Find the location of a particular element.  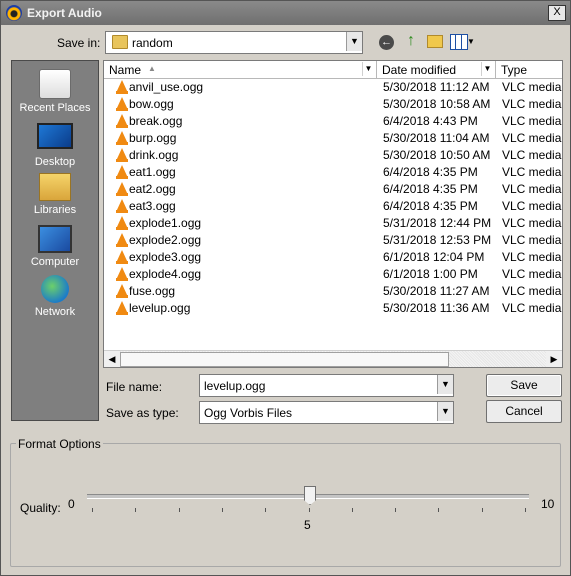

network-icon is located at coordinates (55, 289).